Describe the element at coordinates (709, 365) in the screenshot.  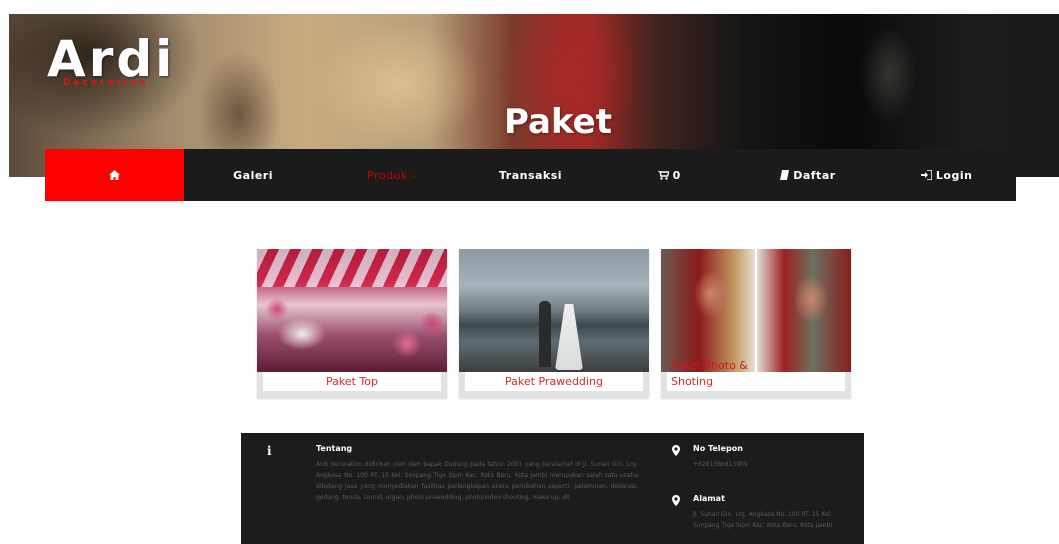
I see `card-overlay-label: Paket Photo &` at that location.